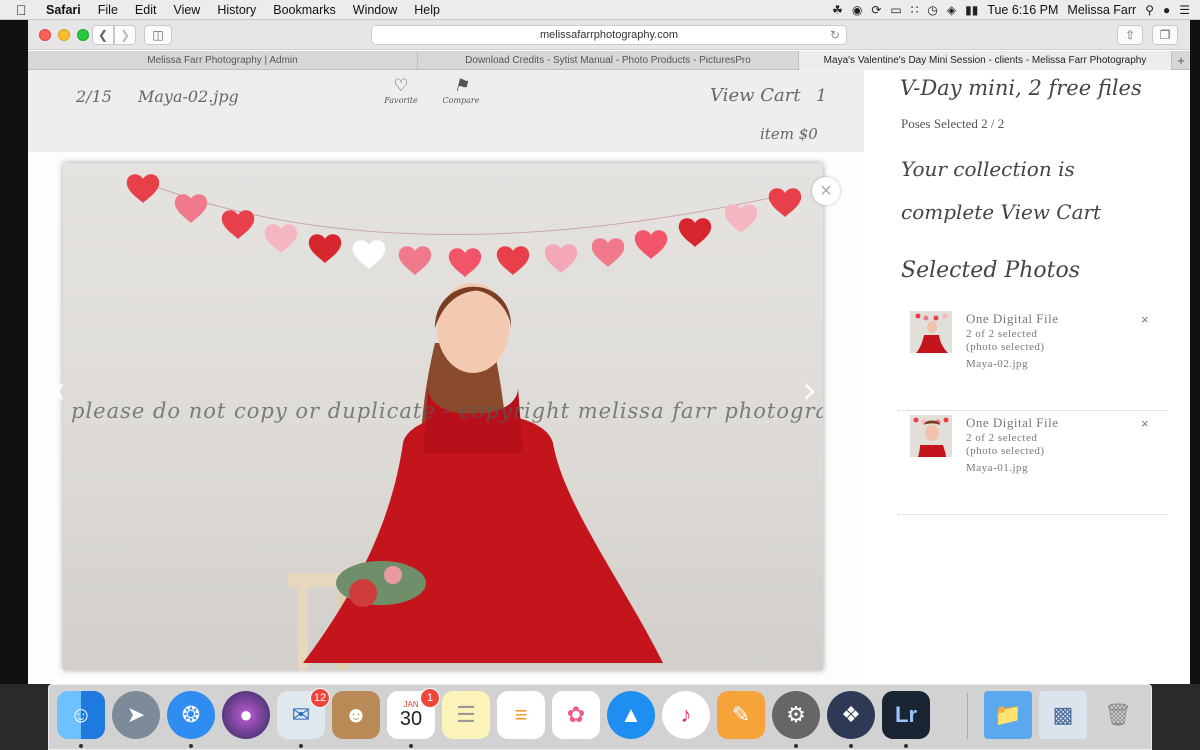  Describe the element at coordinates (796, 715) in the screenshot. I see `system-preferences-icon: ⚙` at that location.